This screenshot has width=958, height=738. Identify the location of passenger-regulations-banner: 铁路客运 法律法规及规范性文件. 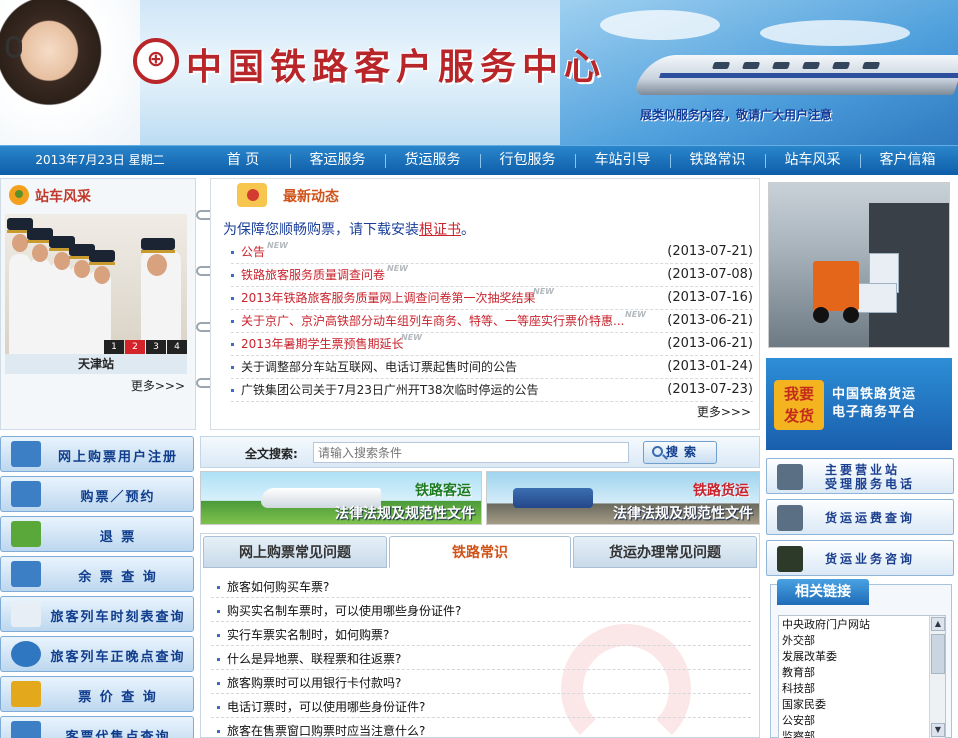
(341, 498).